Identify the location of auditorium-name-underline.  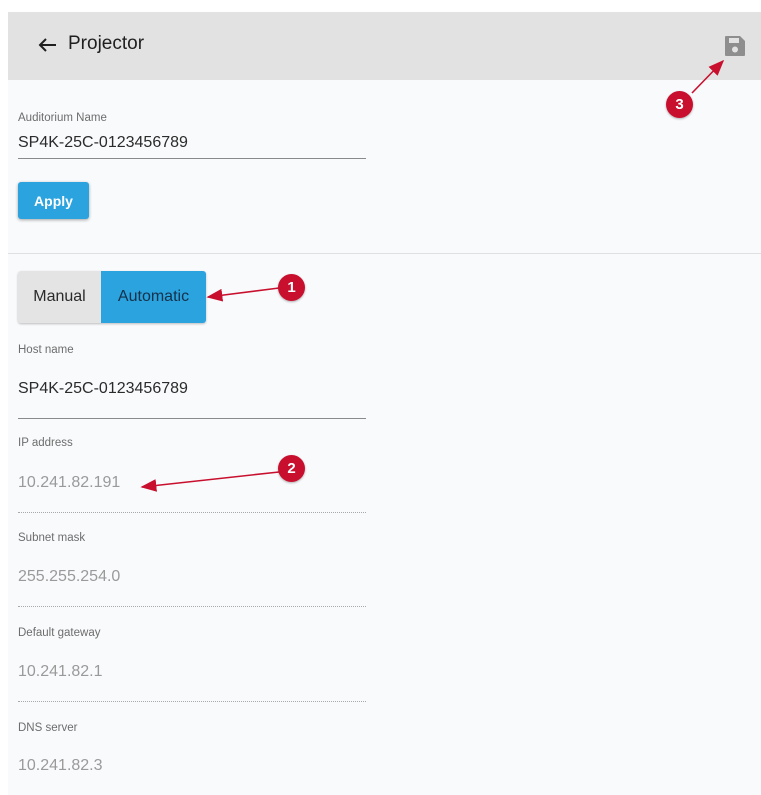
(192, 158).